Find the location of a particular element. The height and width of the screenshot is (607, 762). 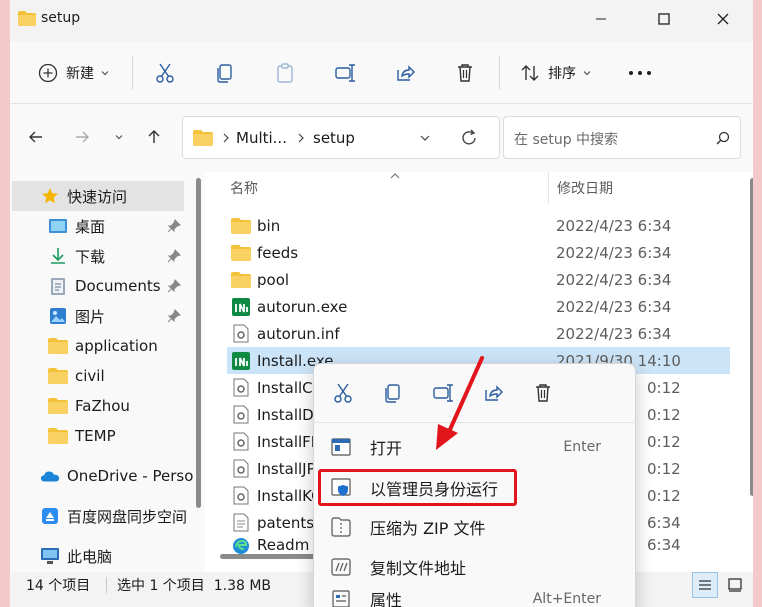

column-header-date: 修改日期 is located at coordinates (585, 188).